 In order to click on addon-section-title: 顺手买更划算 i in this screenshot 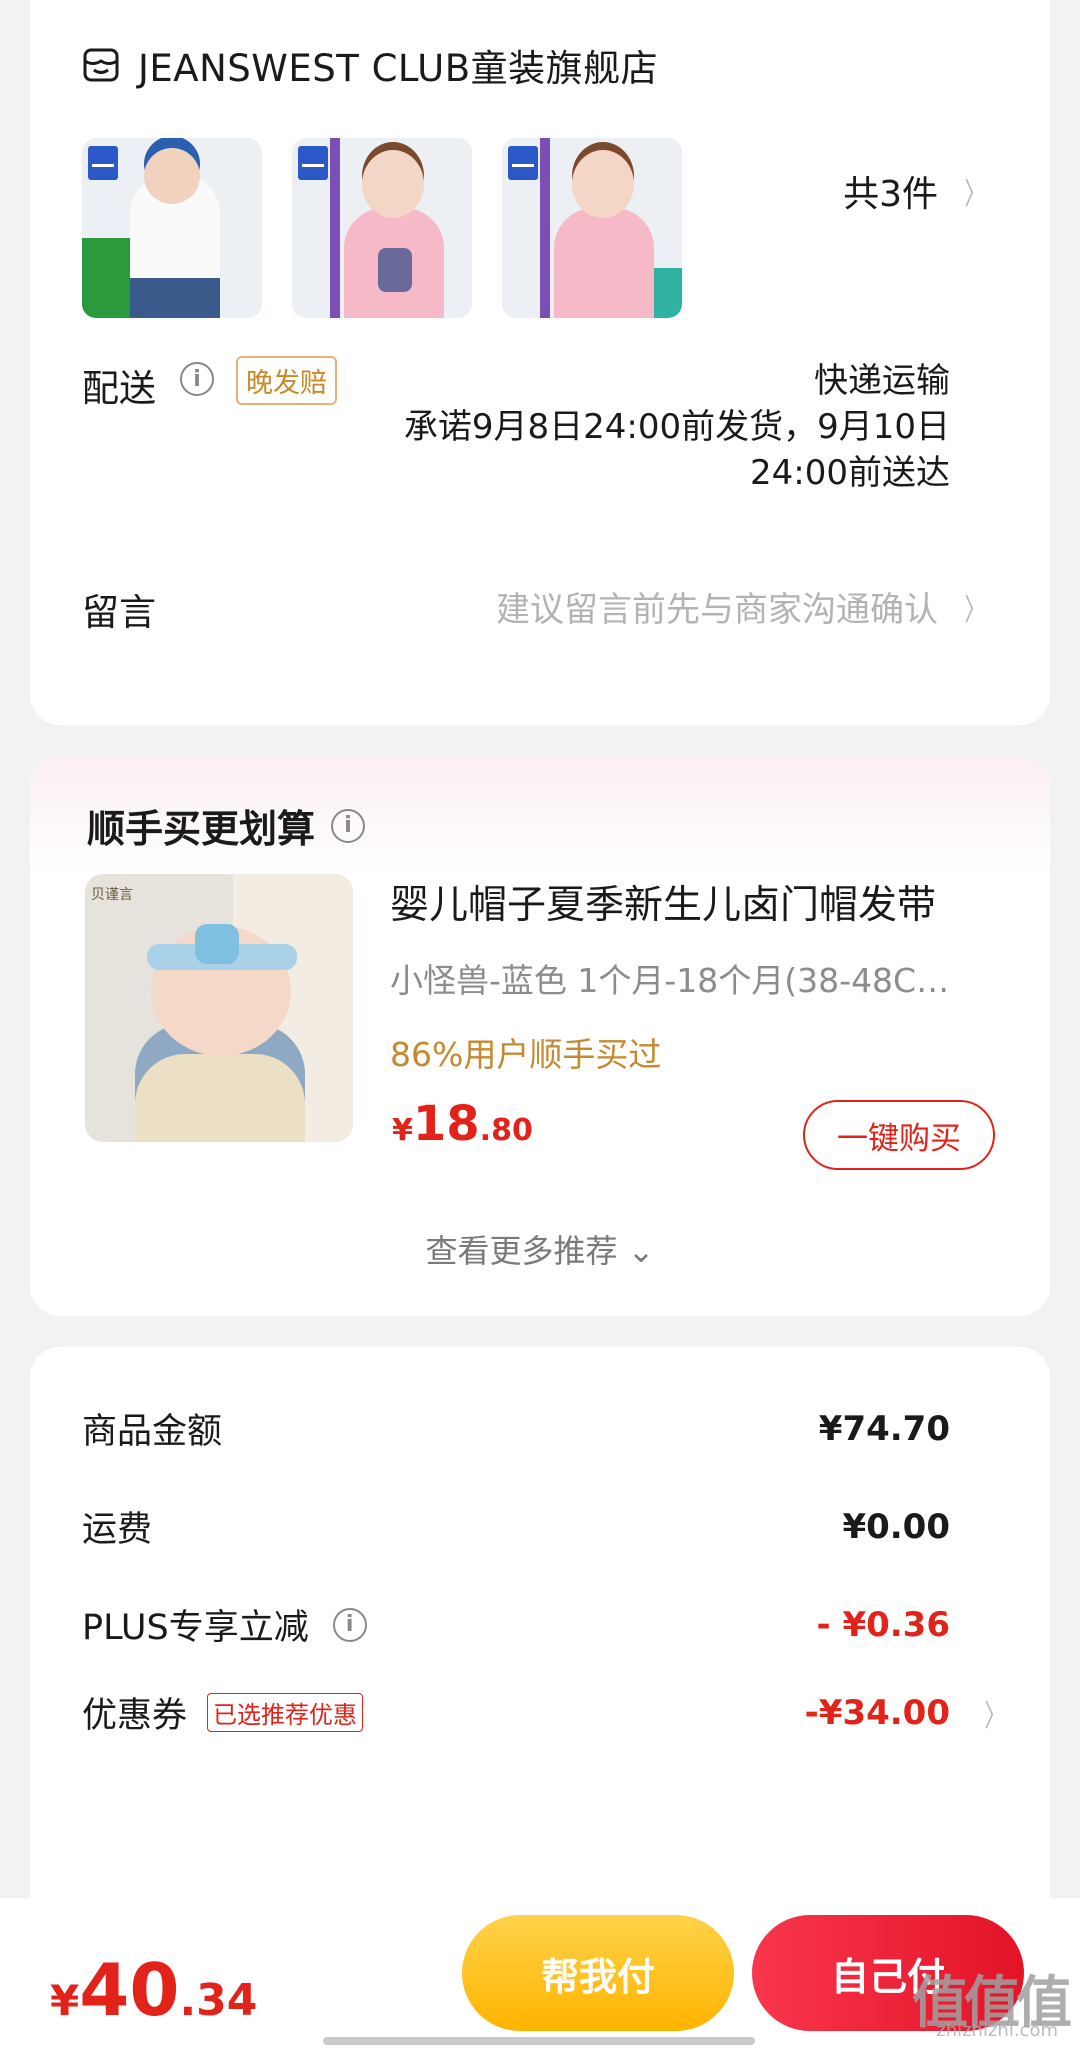, I will do `click(226, 825)`.